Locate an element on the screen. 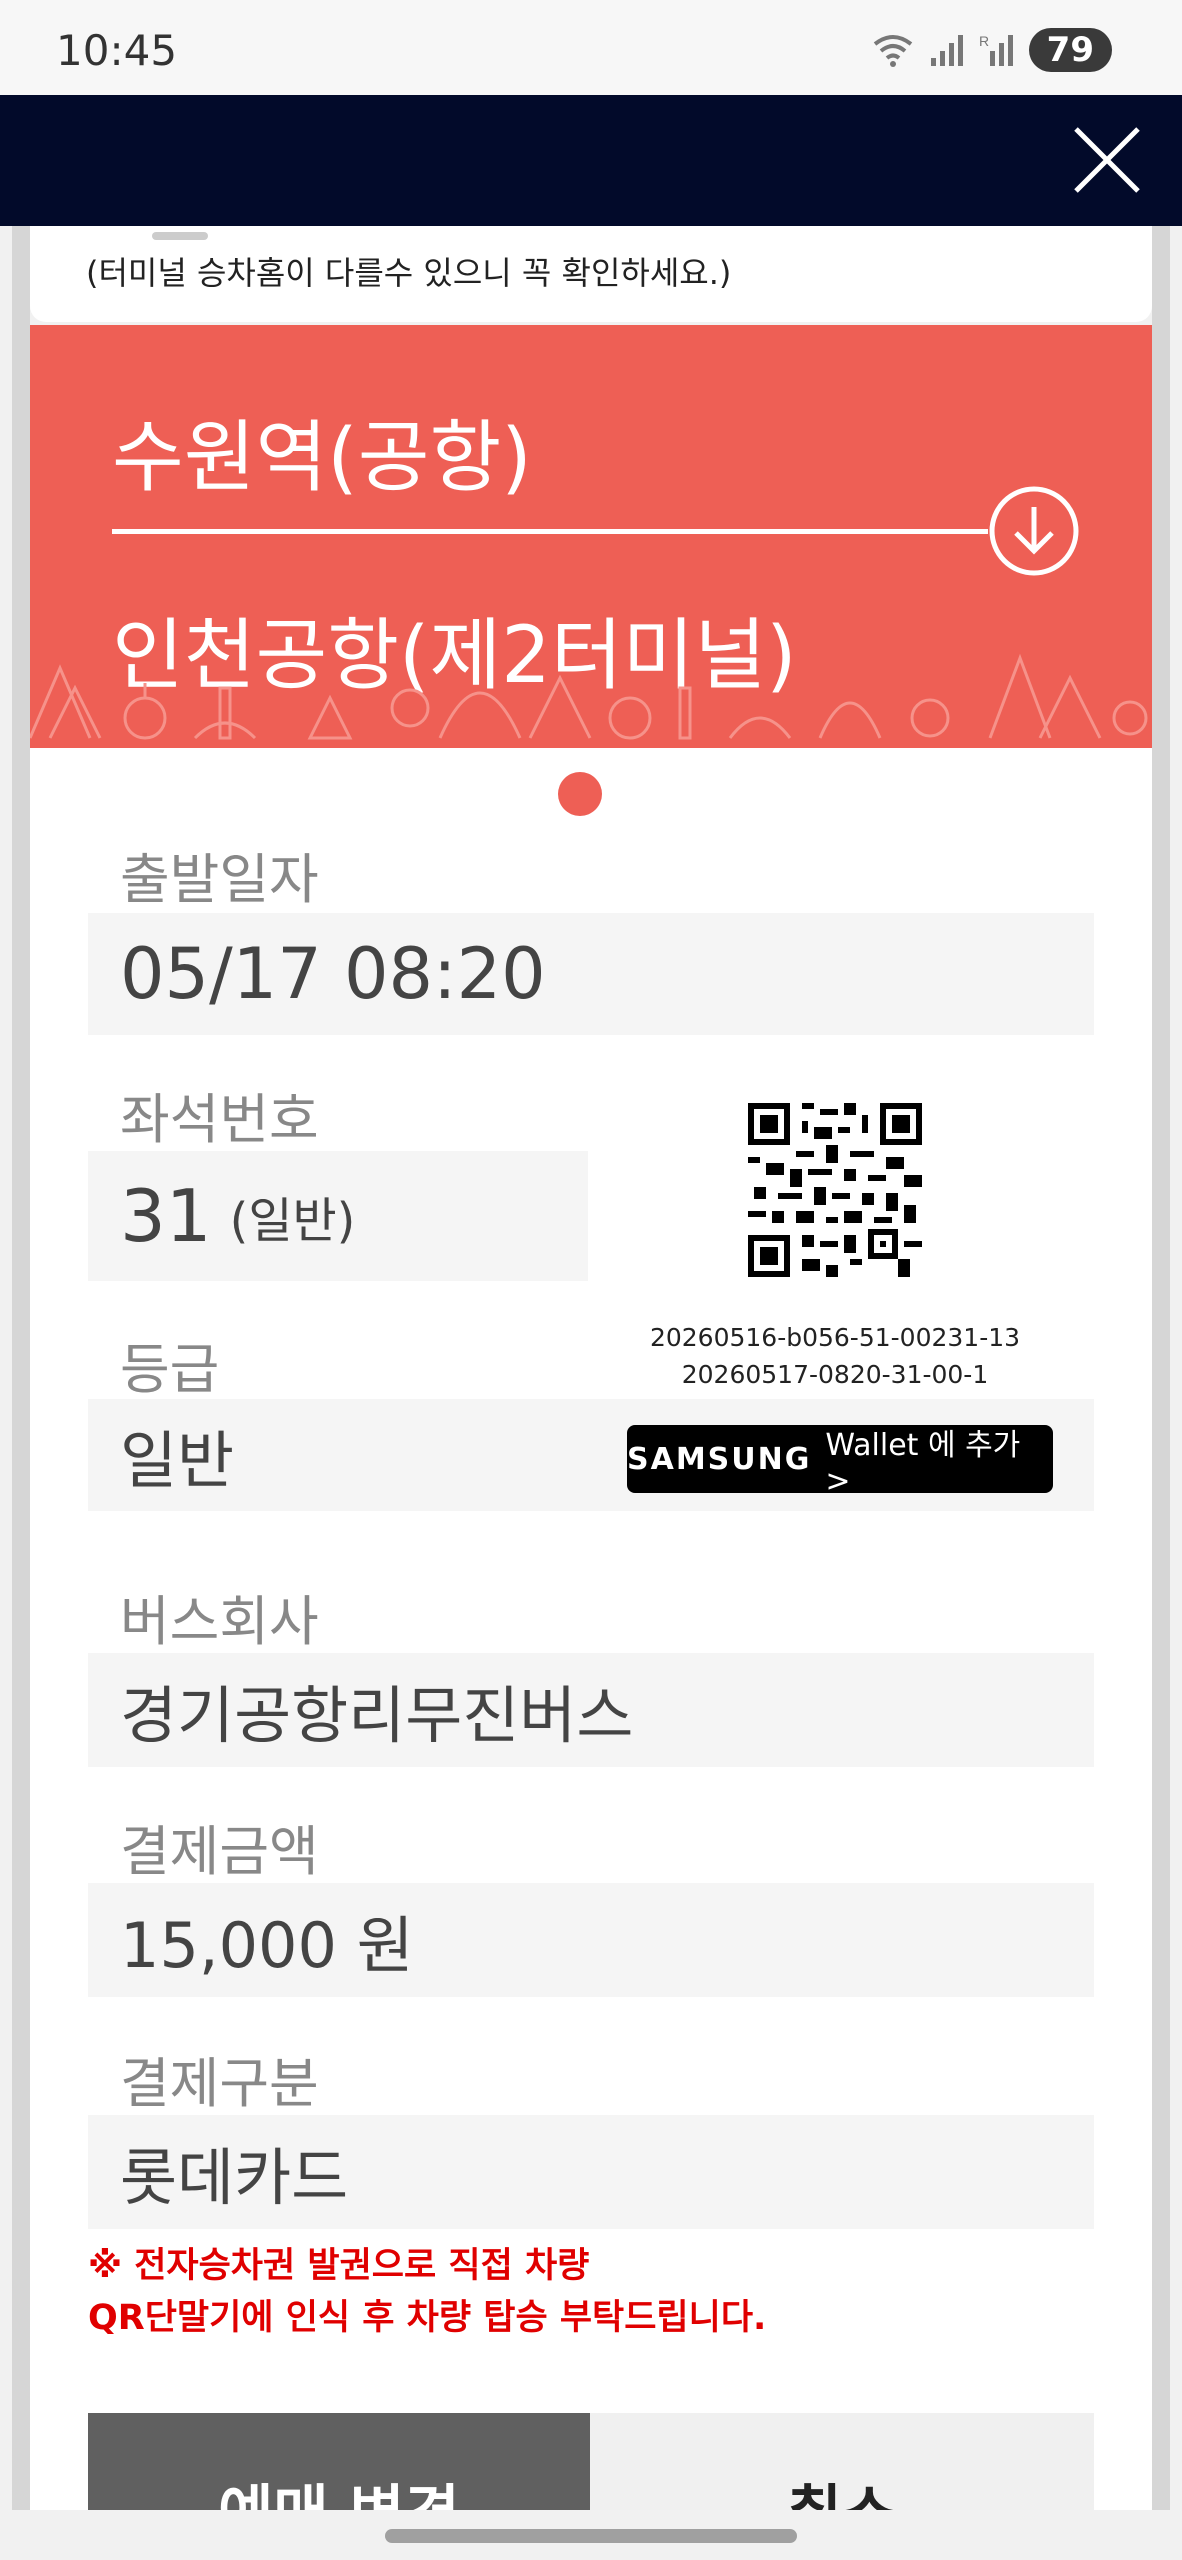 The image size is (1182, 2560). departure-date-text: 05/17 08:20 is located at coordinates (333, 974).